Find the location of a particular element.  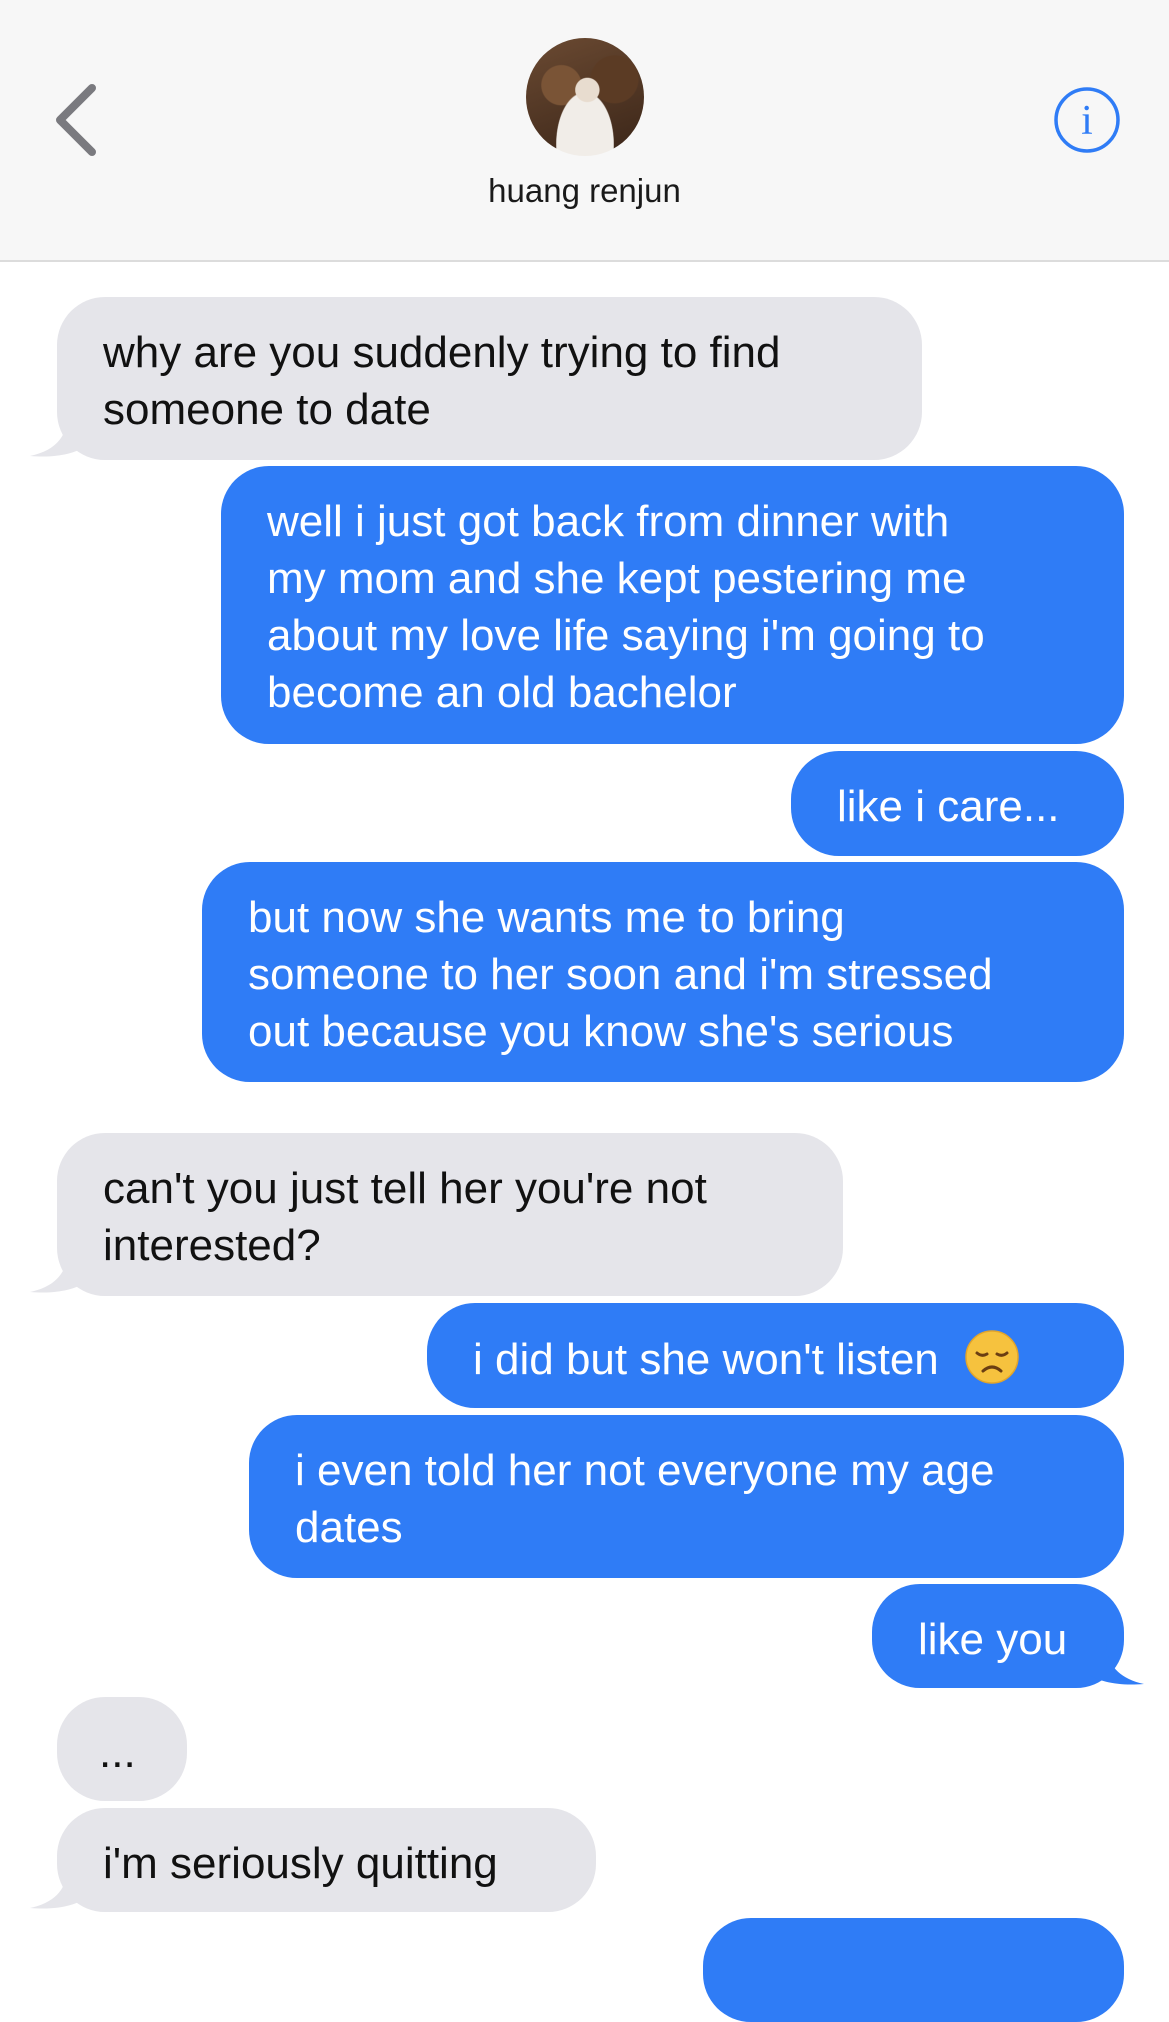

back-button is located at coordinates (78, 120).